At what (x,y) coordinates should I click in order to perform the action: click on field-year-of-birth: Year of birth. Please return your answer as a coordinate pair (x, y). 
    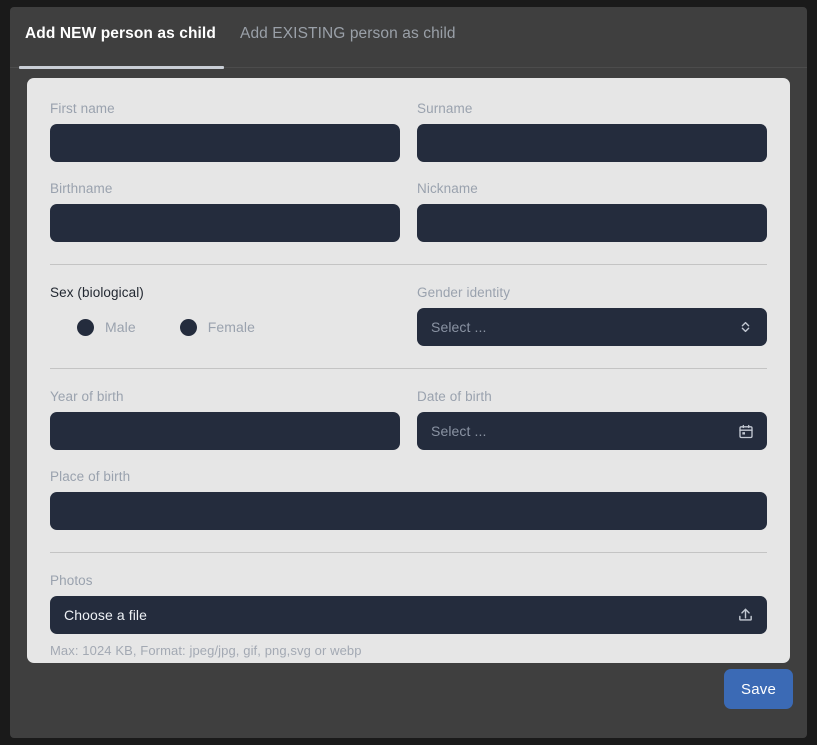
    Looking at the image, I should click on (225, 419).